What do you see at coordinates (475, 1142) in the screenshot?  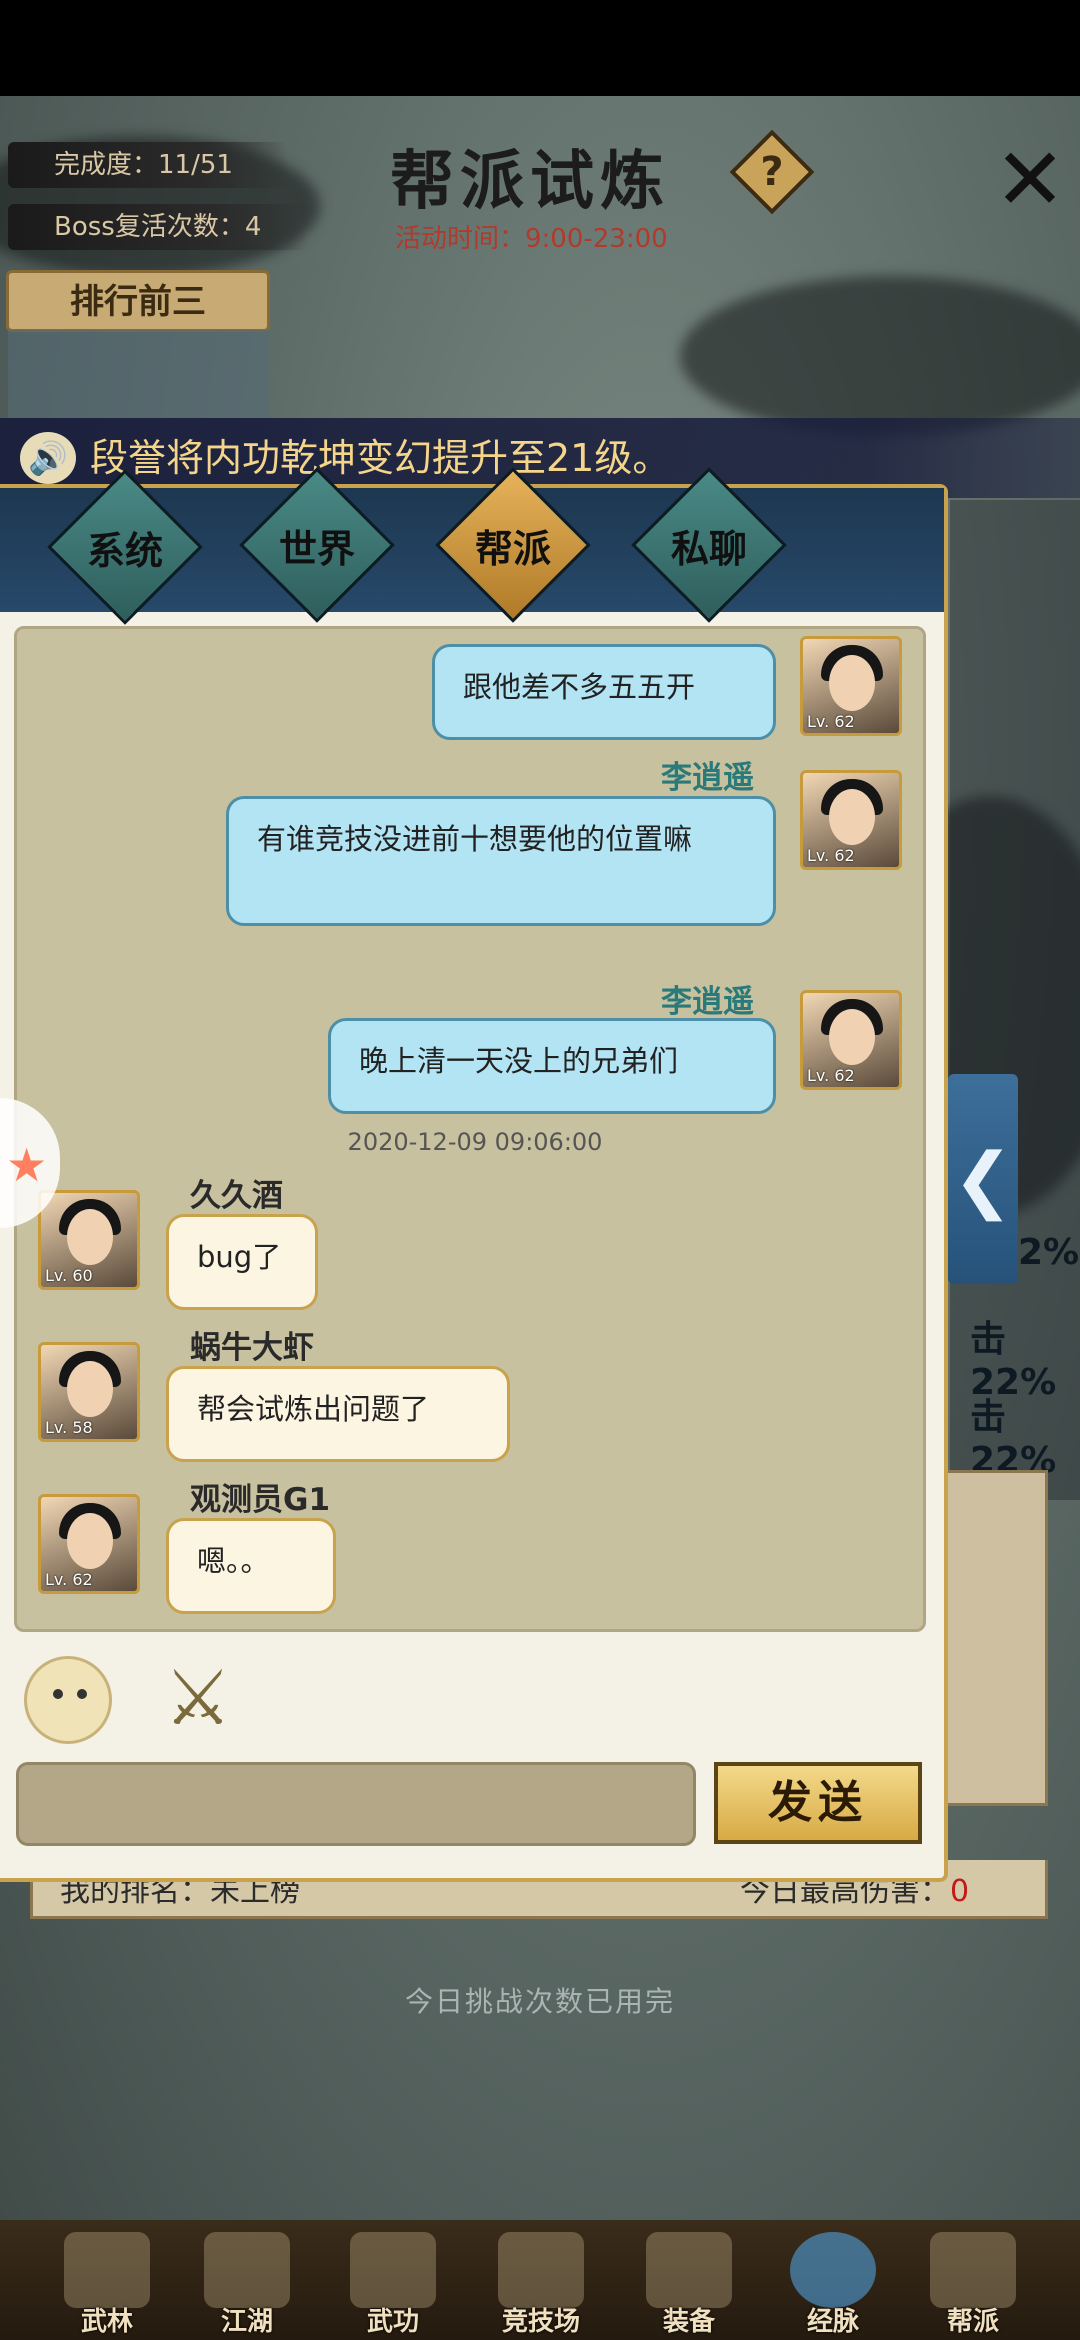 I see `message-timestamp: 2020-12-09 09:06:00` at bounding box center [475, 1142].